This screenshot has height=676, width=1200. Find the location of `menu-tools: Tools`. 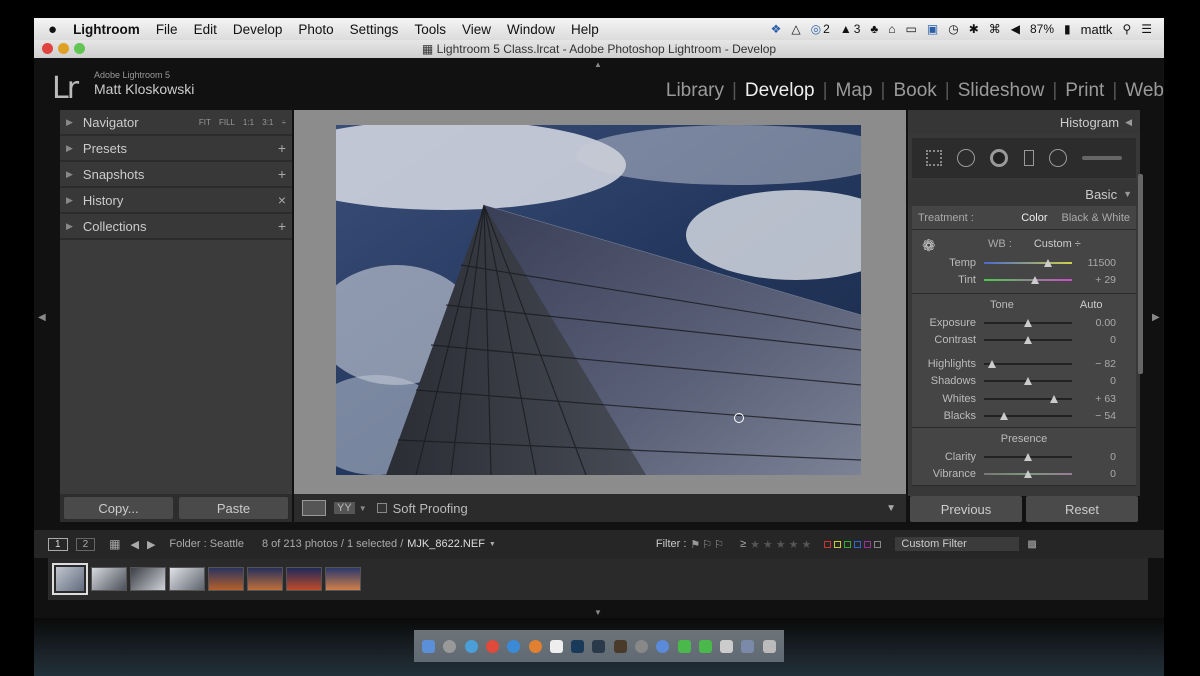

menu-tools: Tools is located at coordinates (430, 29).